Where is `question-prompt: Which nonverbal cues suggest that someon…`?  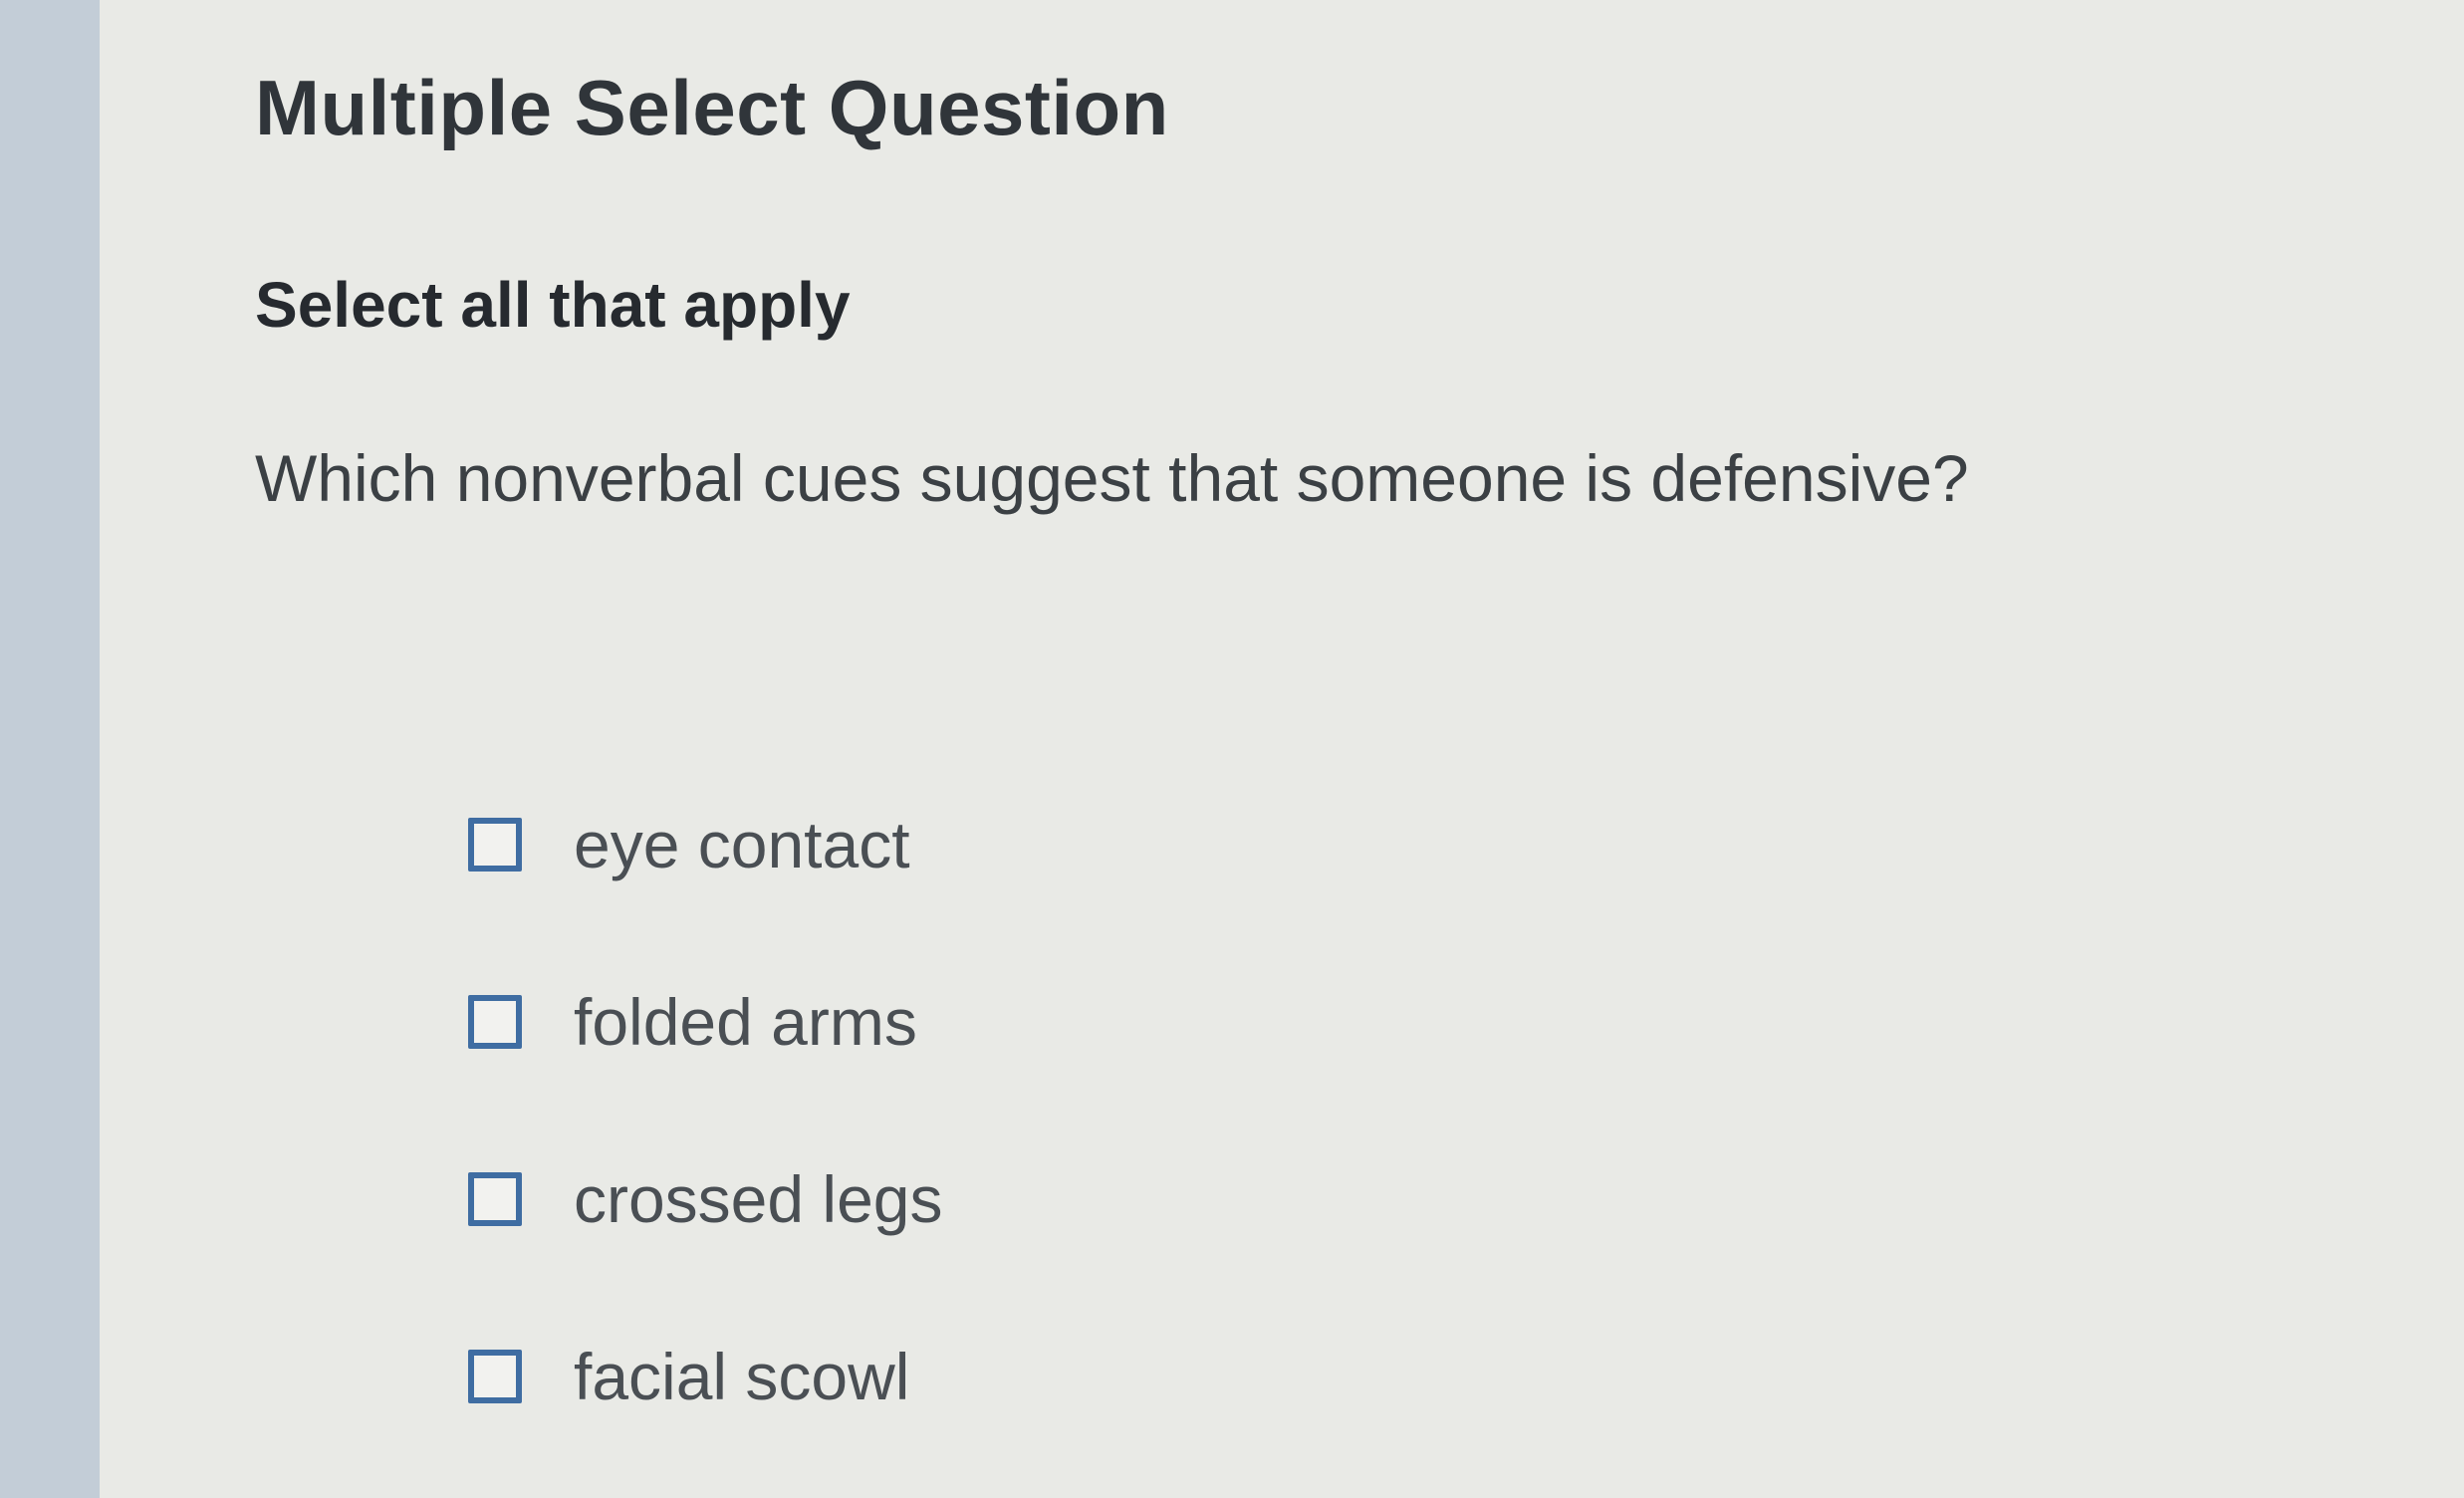
question-prompt: Which nonverbal cues suggest that someon… is located at coordinates (1112, 478).